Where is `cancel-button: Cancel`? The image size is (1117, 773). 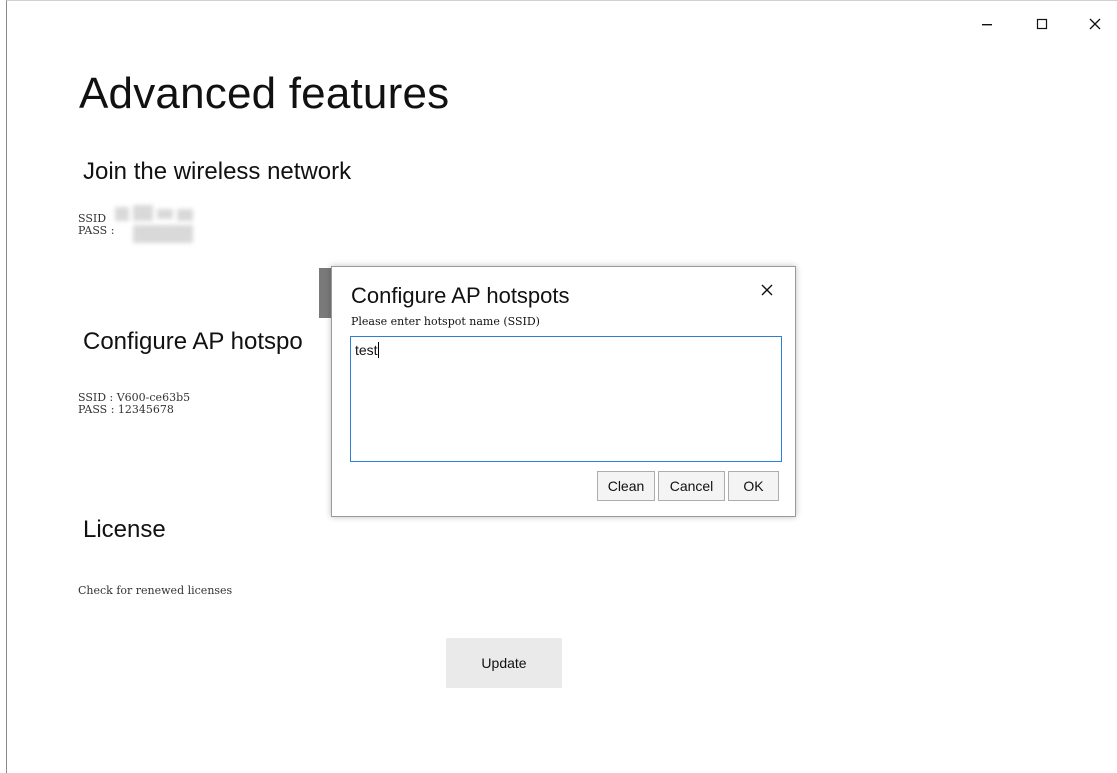 cancel-button: Cancel is located at coordinates (691, 486).